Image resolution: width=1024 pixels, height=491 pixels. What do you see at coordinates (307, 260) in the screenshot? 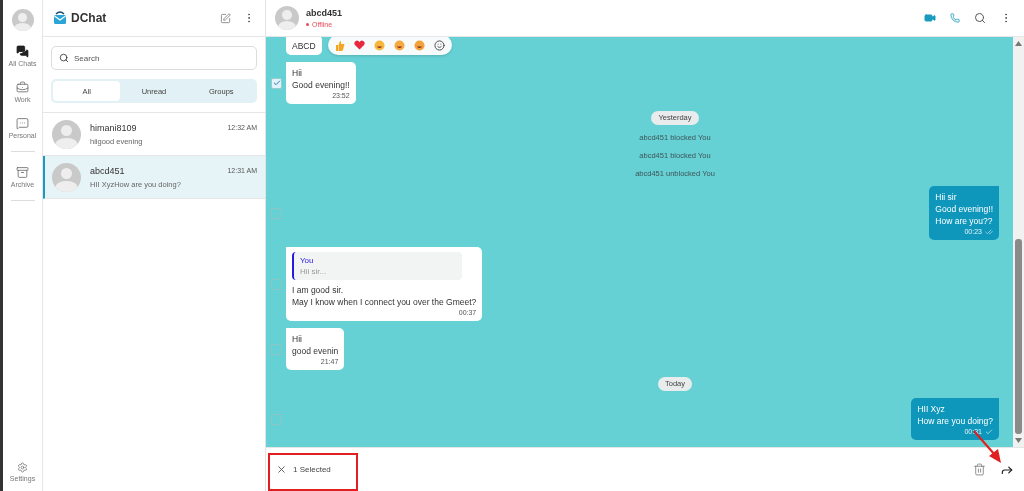
I see `quote-author: You` at bounding box center [307, 260].